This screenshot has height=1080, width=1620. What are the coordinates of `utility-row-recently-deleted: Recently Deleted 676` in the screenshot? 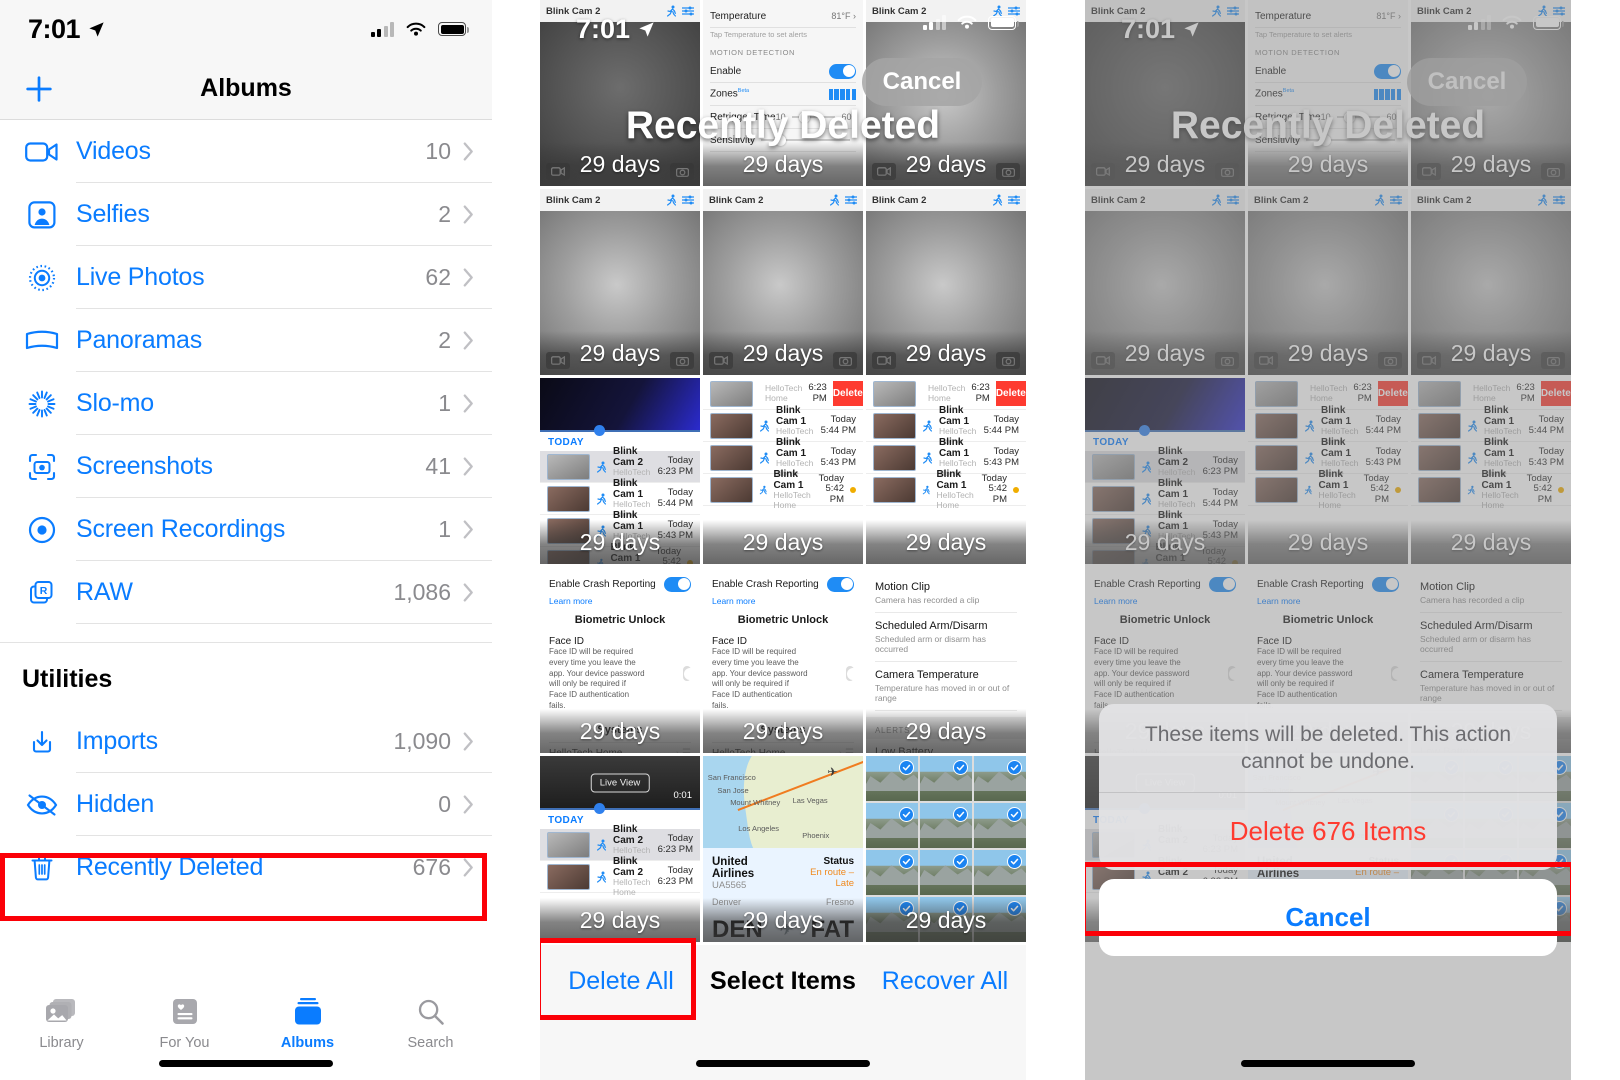 It's located at (246, 867).